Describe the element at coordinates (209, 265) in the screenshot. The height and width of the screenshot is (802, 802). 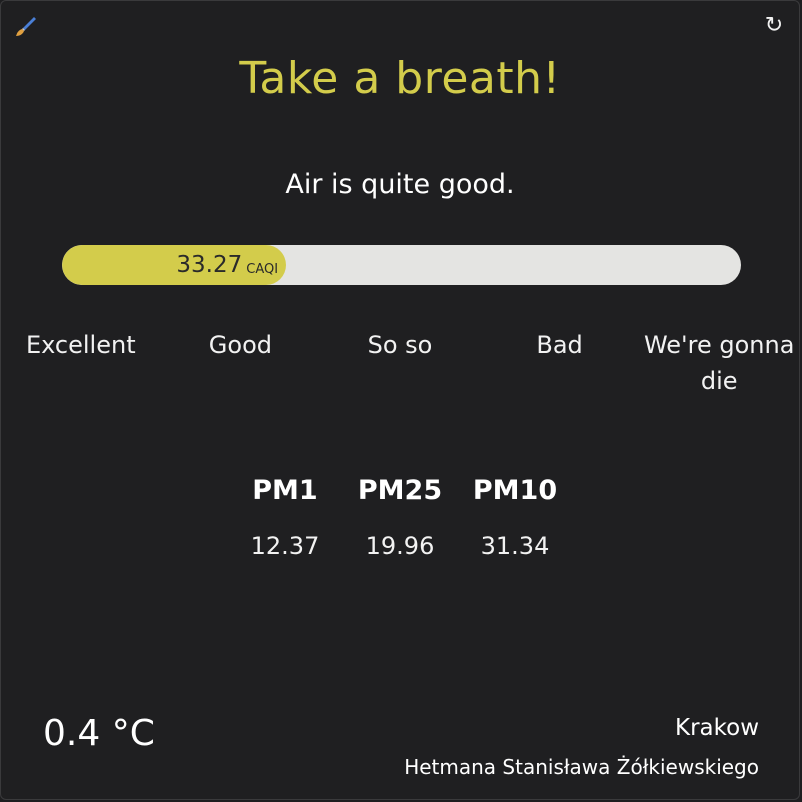
I see `caqi-value: 33.27` at that location.